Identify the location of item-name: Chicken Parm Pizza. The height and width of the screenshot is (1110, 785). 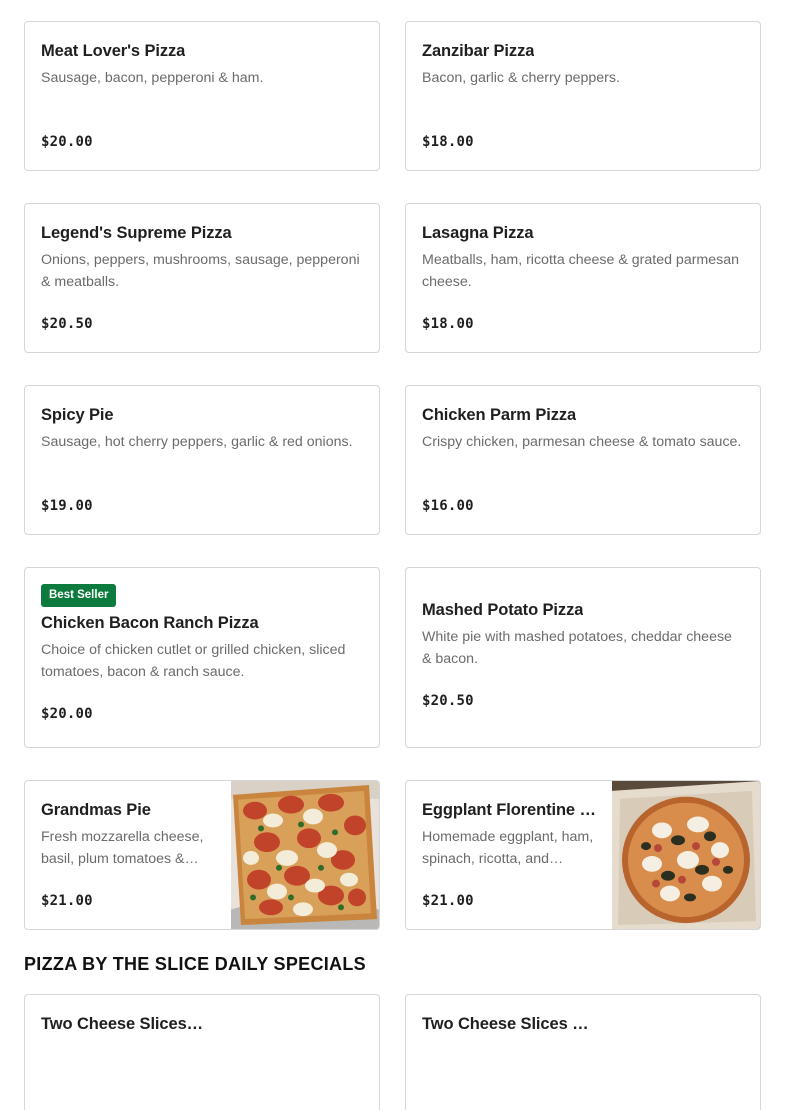
(499, 415).